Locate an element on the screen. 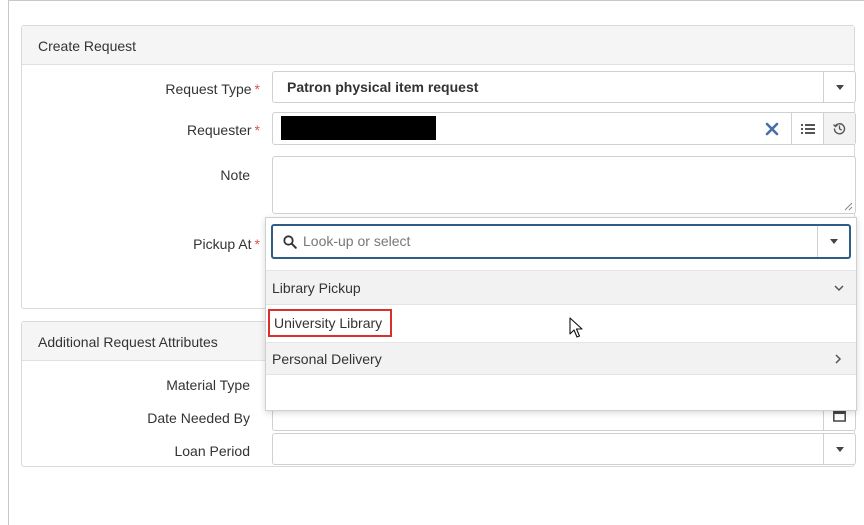  requester-list-button is located at coordinates (807, 128).